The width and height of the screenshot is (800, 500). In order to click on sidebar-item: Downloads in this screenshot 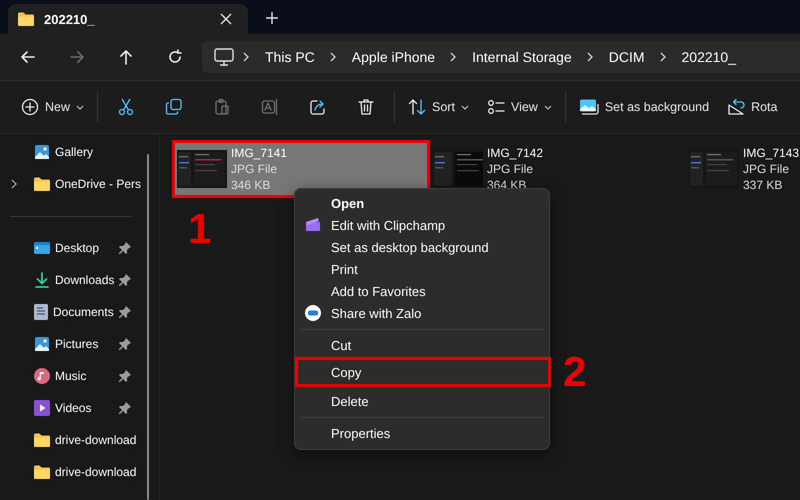, I will do `click(73, 280)`.